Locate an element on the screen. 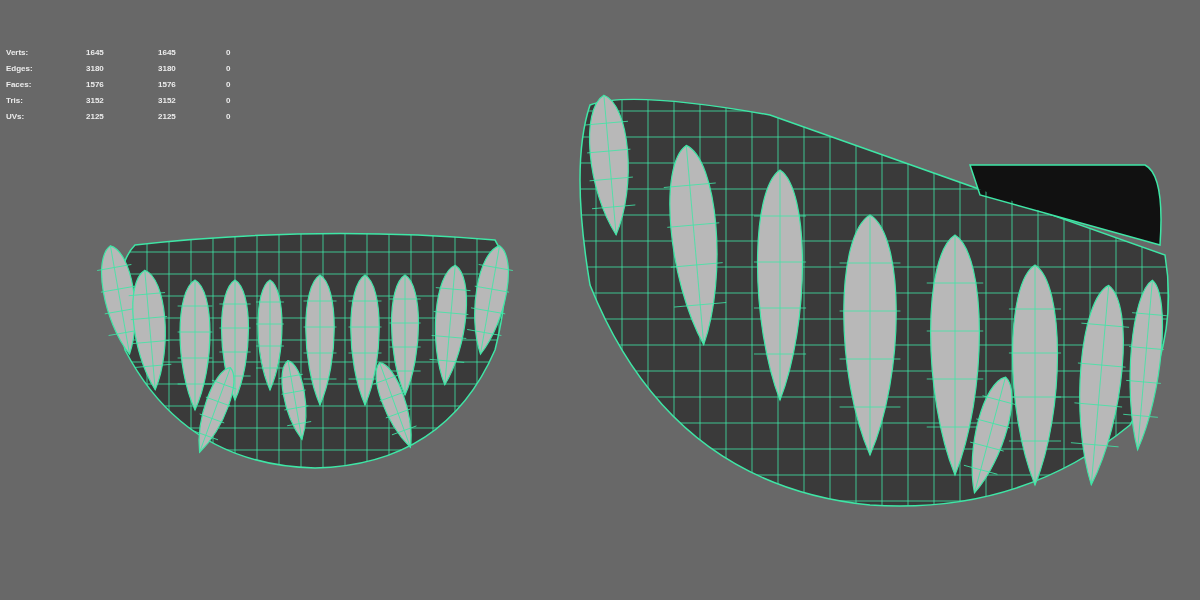  stat-label: Edges: is located at coordinates (20, 69).